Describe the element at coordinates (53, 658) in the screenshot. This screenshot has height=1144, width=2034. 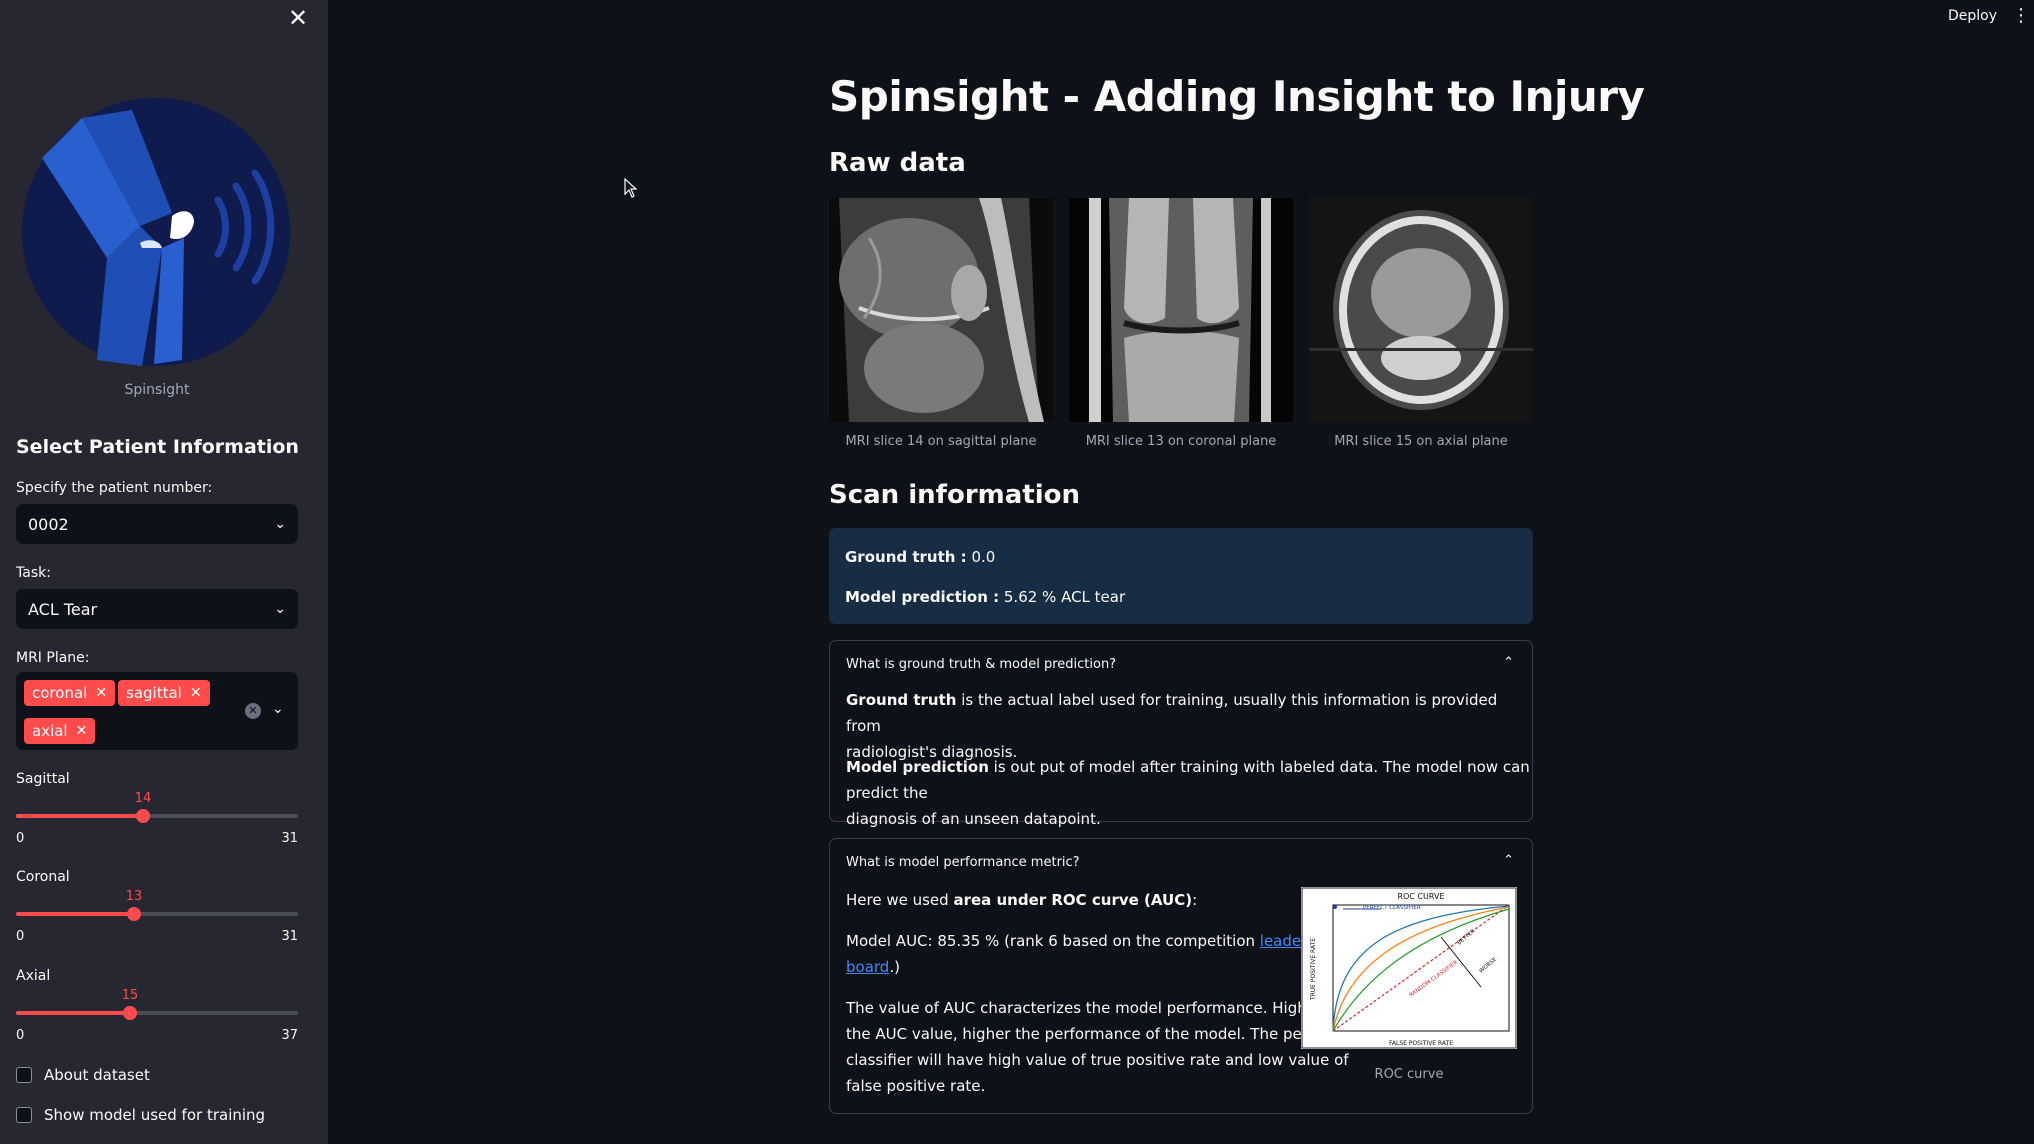
I see `mri-plane-label: MRI Plane:` at that location.